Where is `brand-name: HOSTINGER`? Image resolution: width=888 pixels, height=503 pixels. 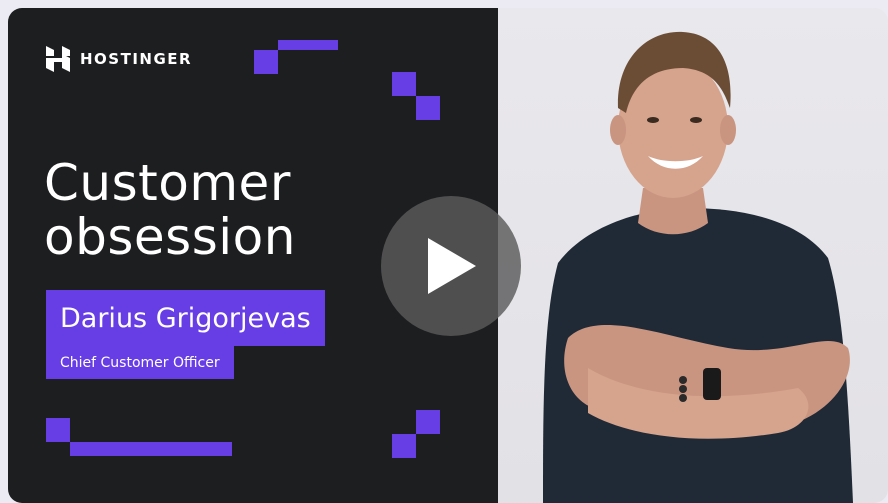
brand-name: HOSTINGER is located at coordinates (136, 59).